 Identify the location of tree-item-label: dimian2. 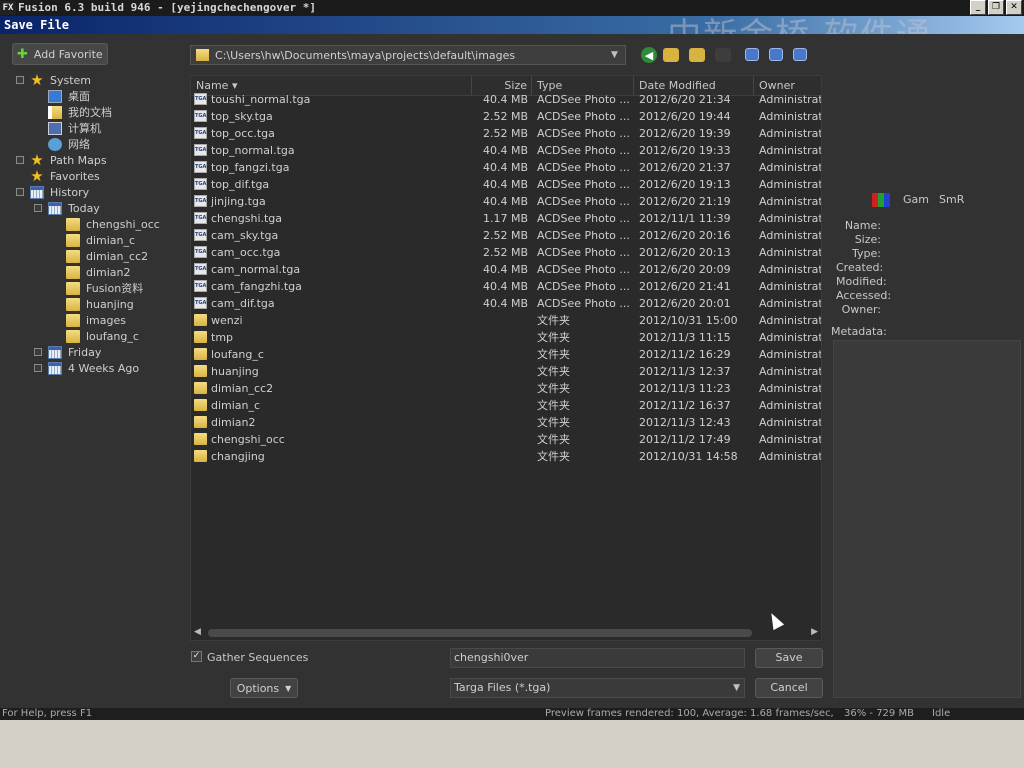
(108, 272).